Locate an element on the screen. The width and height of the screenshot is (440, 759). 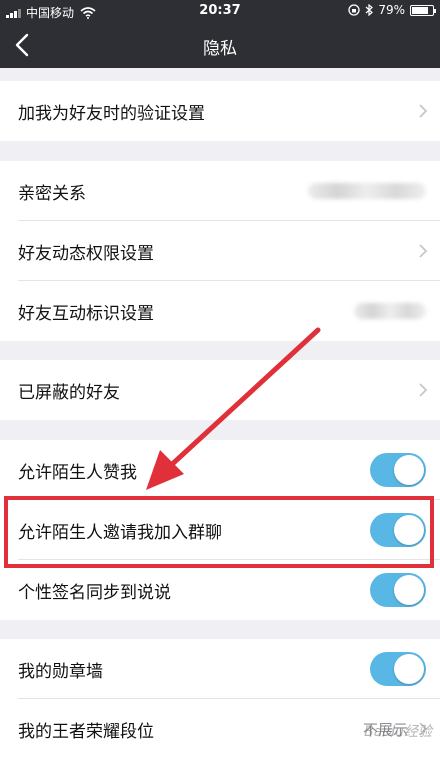
row-label: 允许陌生人邀请我加入群聊 is located at coordinates (120, 532).